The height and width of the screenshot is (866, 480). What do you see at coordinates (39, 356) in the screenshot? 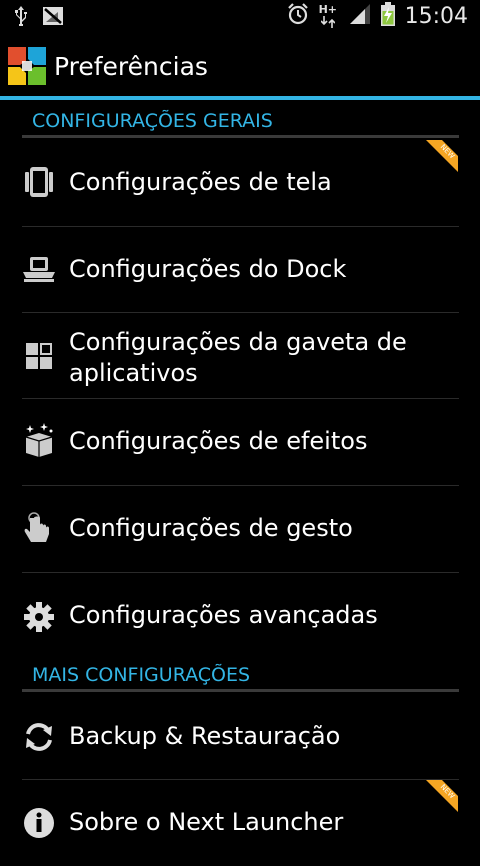
I see `app-drawer-icon` at bounding box center [39, 356].